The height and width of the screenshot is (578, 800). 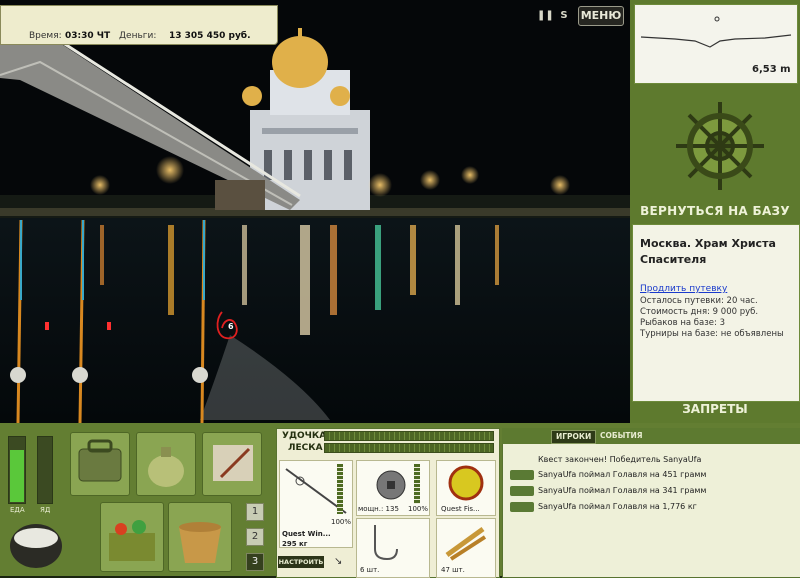 I want to click on hook-count: 6 шт., so click(x=370, y=570).